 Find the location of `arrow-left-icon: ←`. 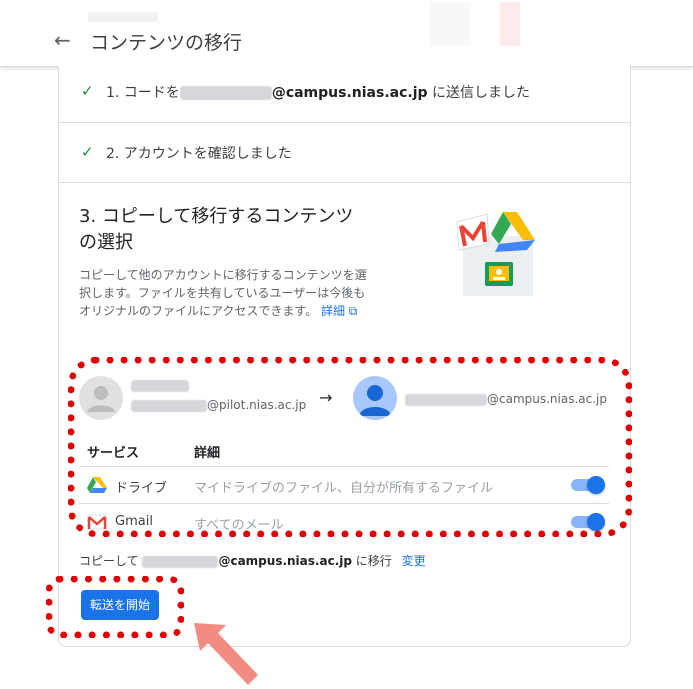

arrow-left-icon: ← is located at coordinates (62, 40).